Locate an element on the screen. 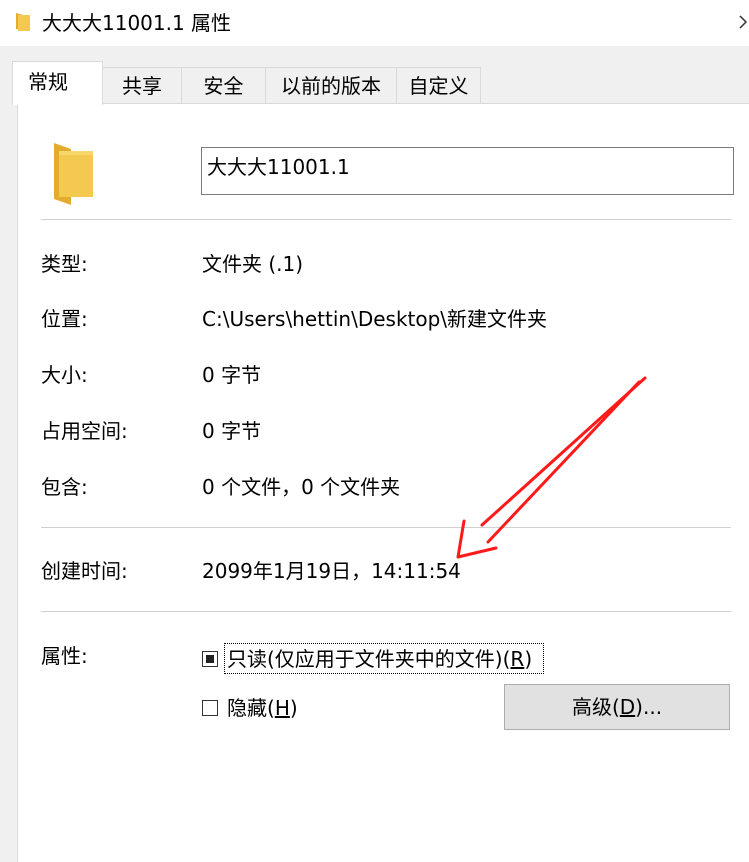  location-value: C:\Users\hettin\Desktop\新建文件夹 is located at coordinates (375, 319).